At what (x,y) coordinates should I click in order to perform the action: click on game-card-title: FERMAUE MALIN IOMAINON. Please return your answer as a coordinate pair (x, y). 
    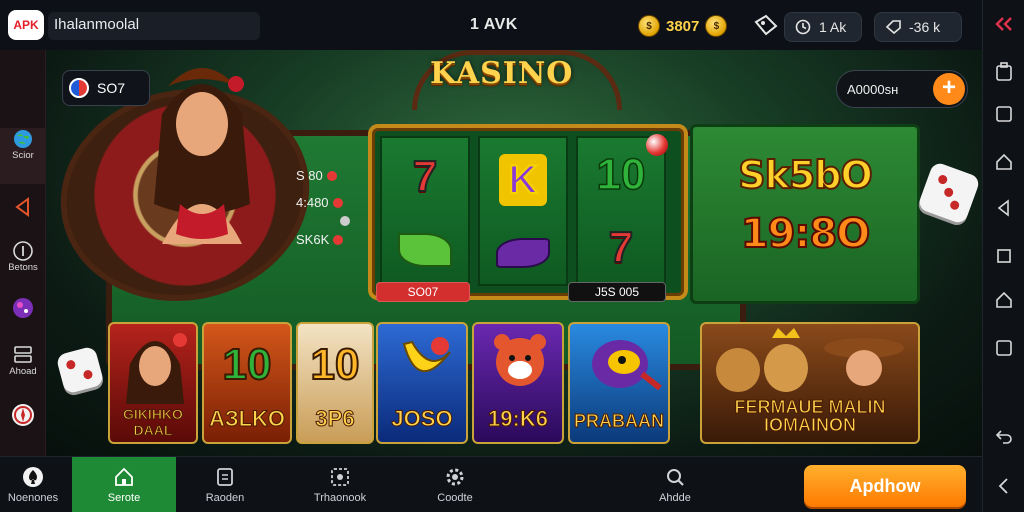
    Looking at the image, I should click on (810, 416).